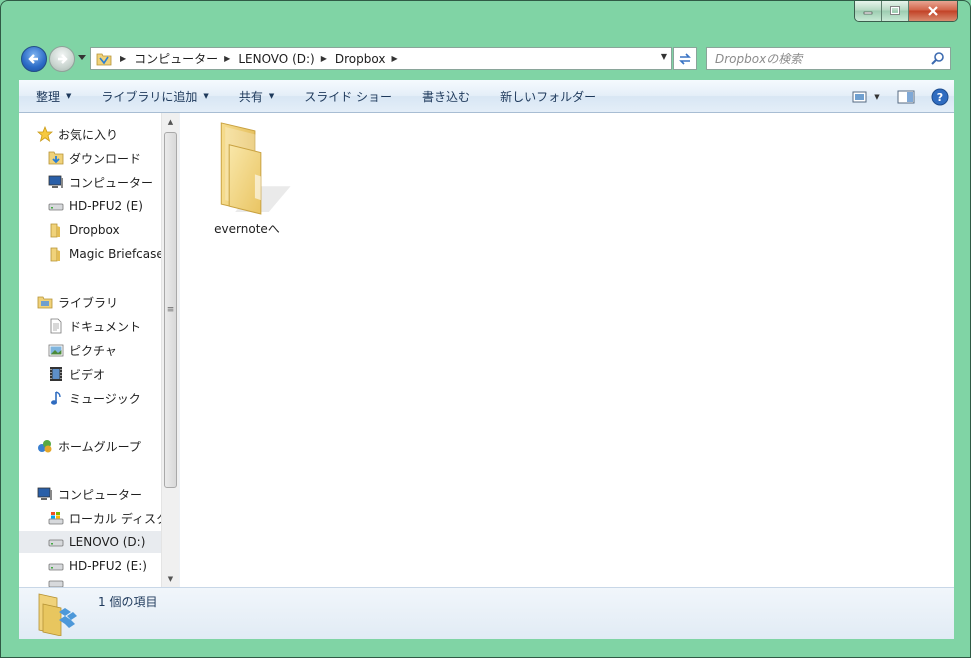 This screenshot has width=971, height=658. I want to click on close-button, so click(933, 11).